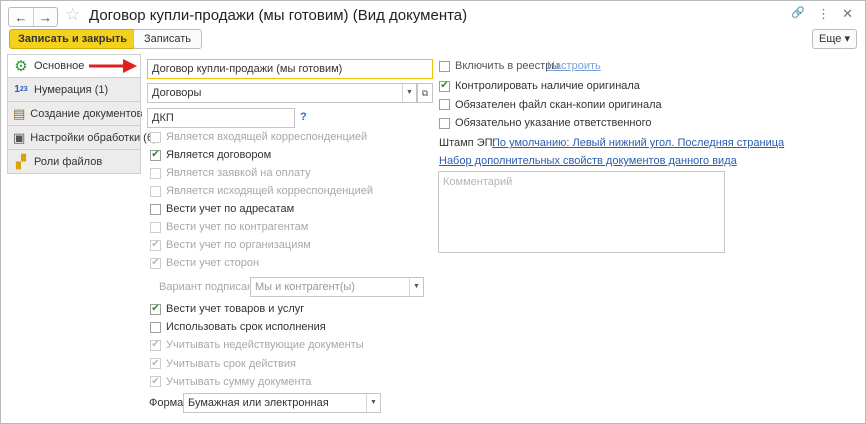  Describe the element at coordinates (798, 14) in the screenshot. I see `link-icon: 🔗` at that location.